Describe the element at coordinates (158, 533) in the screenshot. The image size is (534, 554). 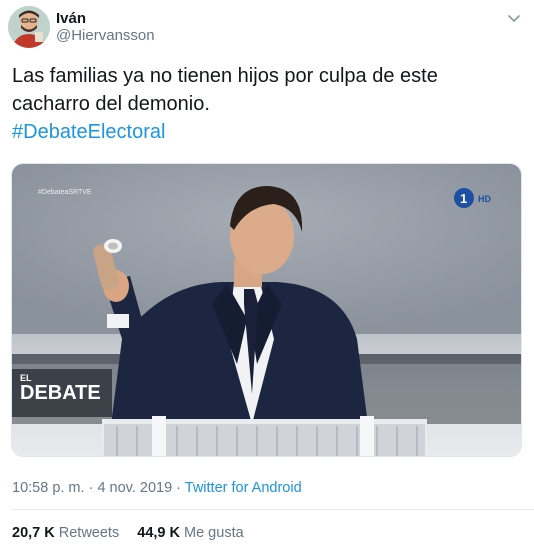
I see `likes-count: 44,9 K` at that location.